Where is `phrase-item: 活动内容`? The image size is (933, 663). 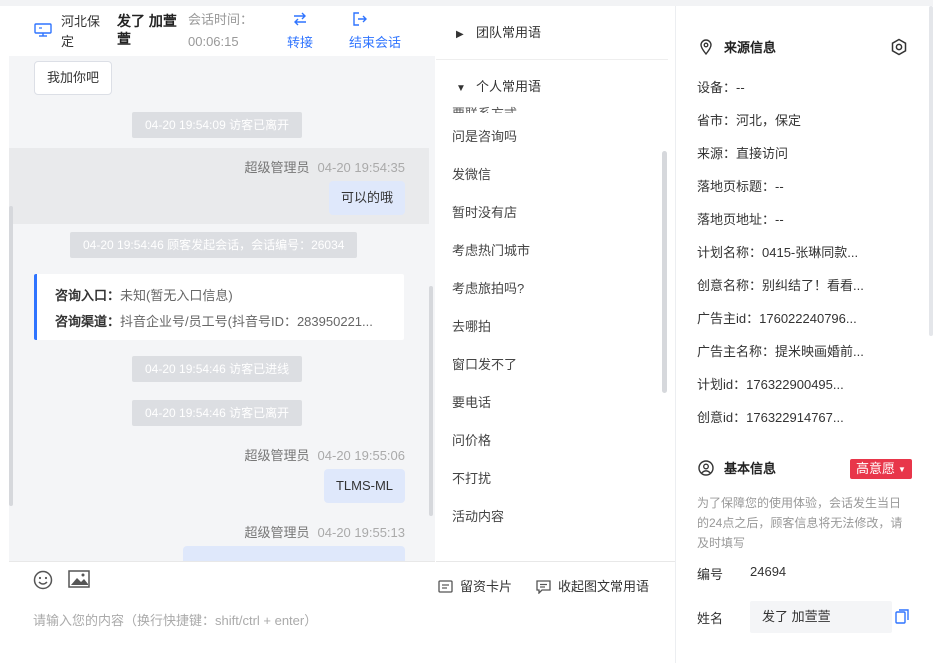 phrase-item: 活动内容 is located at coordinates (478, 517).